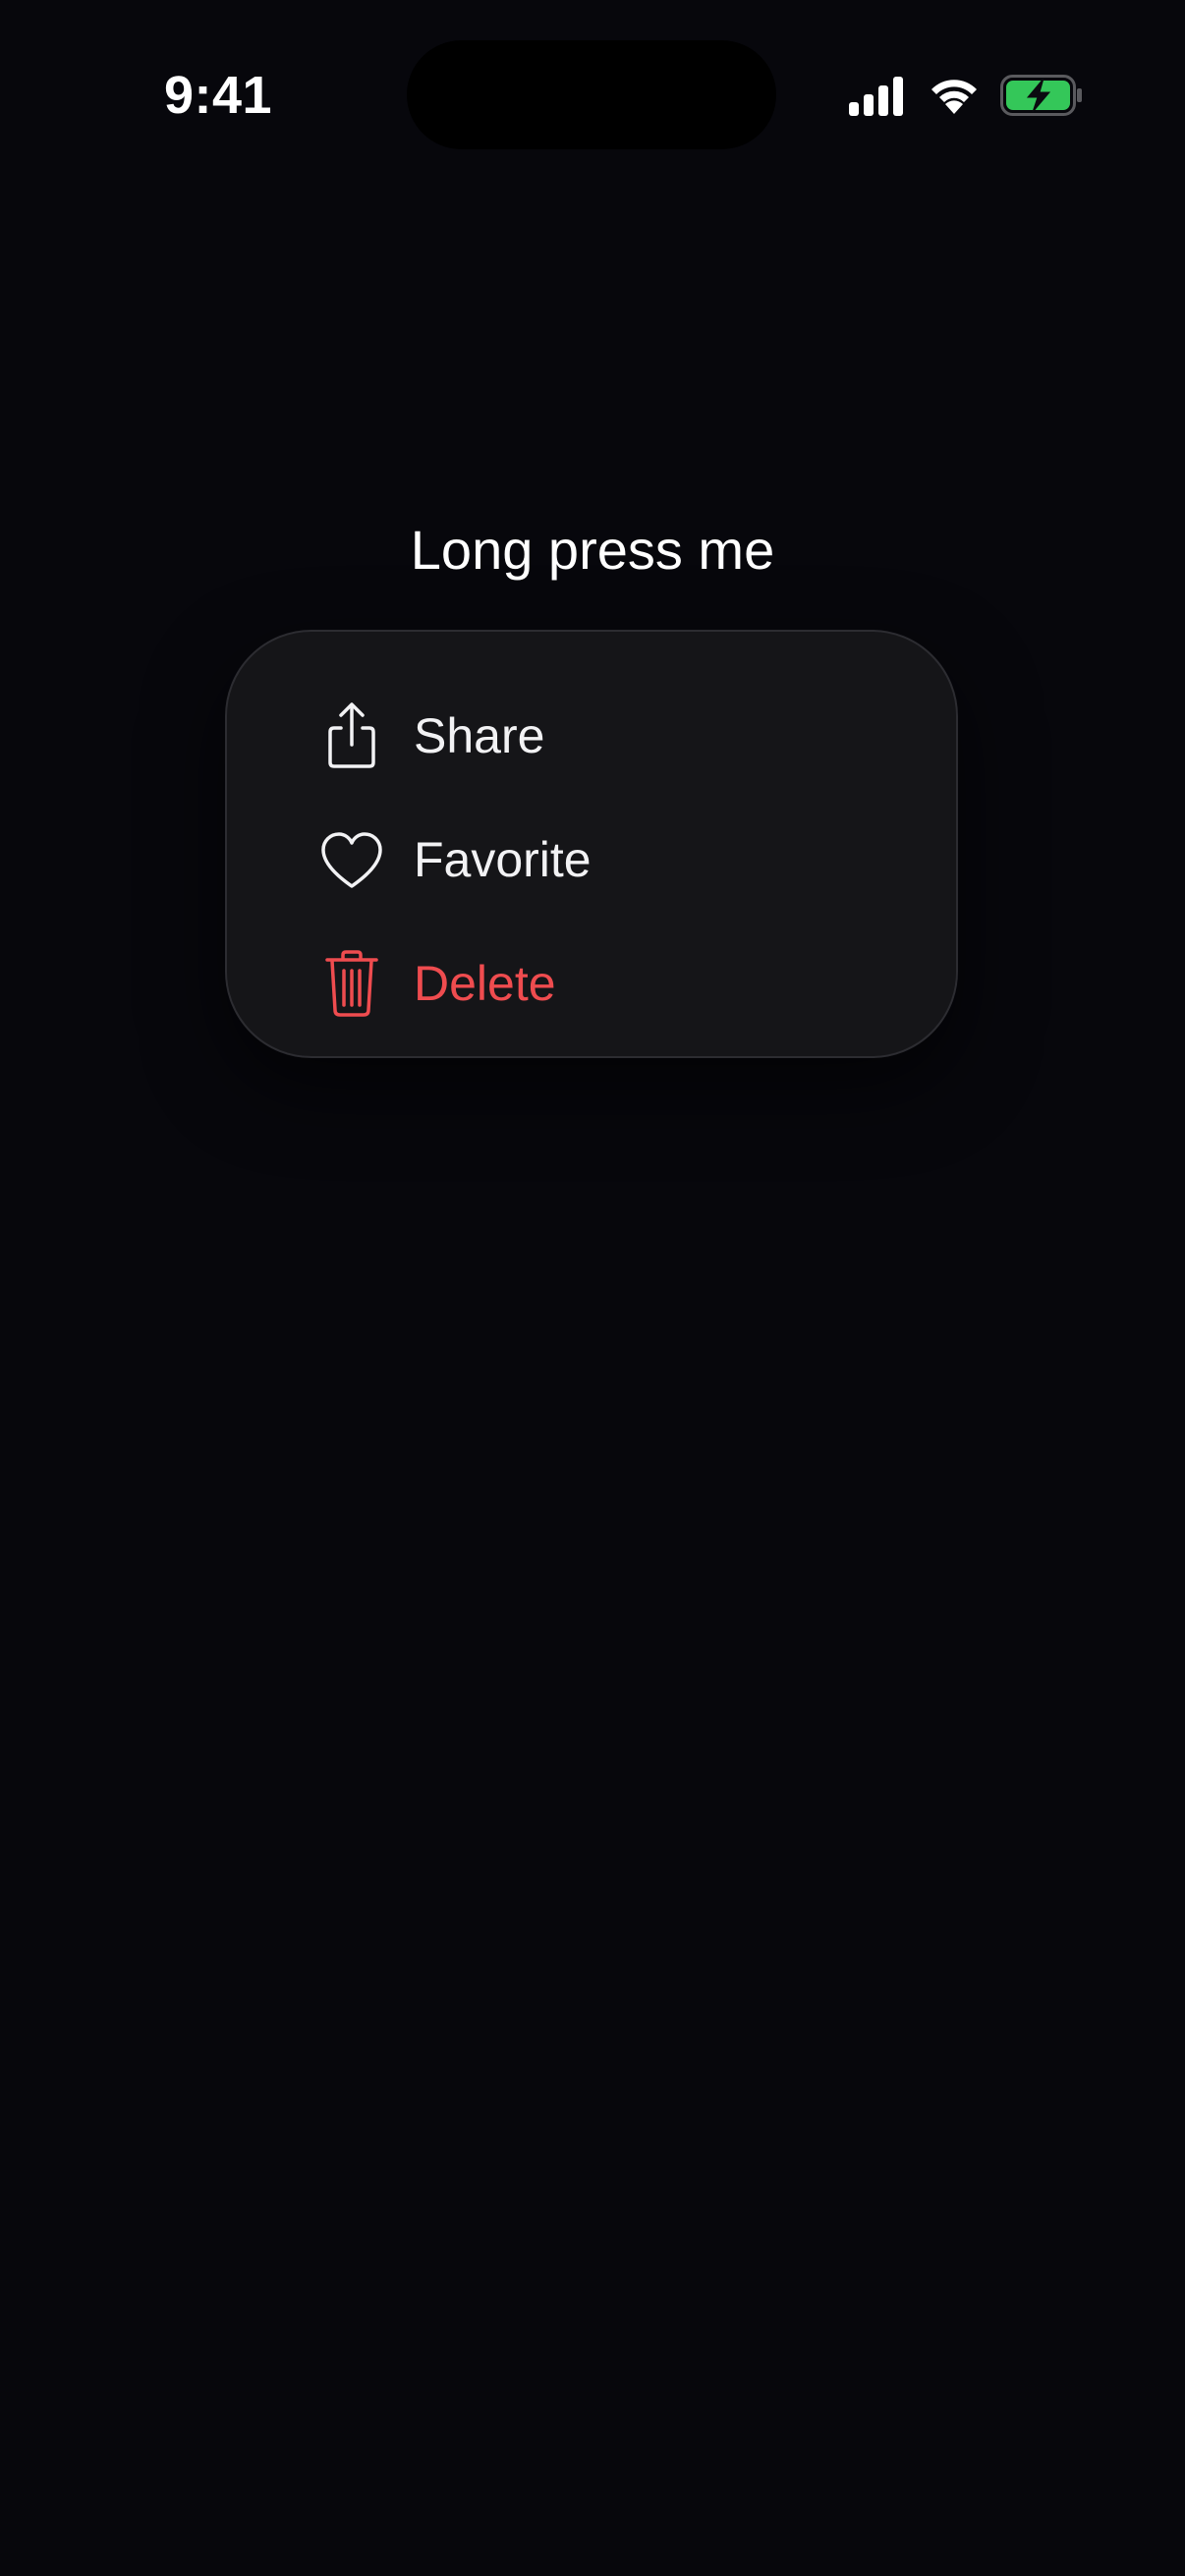  What do you see at coordinates (352, 983) in the screenshot?
I see `trash-icon` at bounding box center [352, 983].